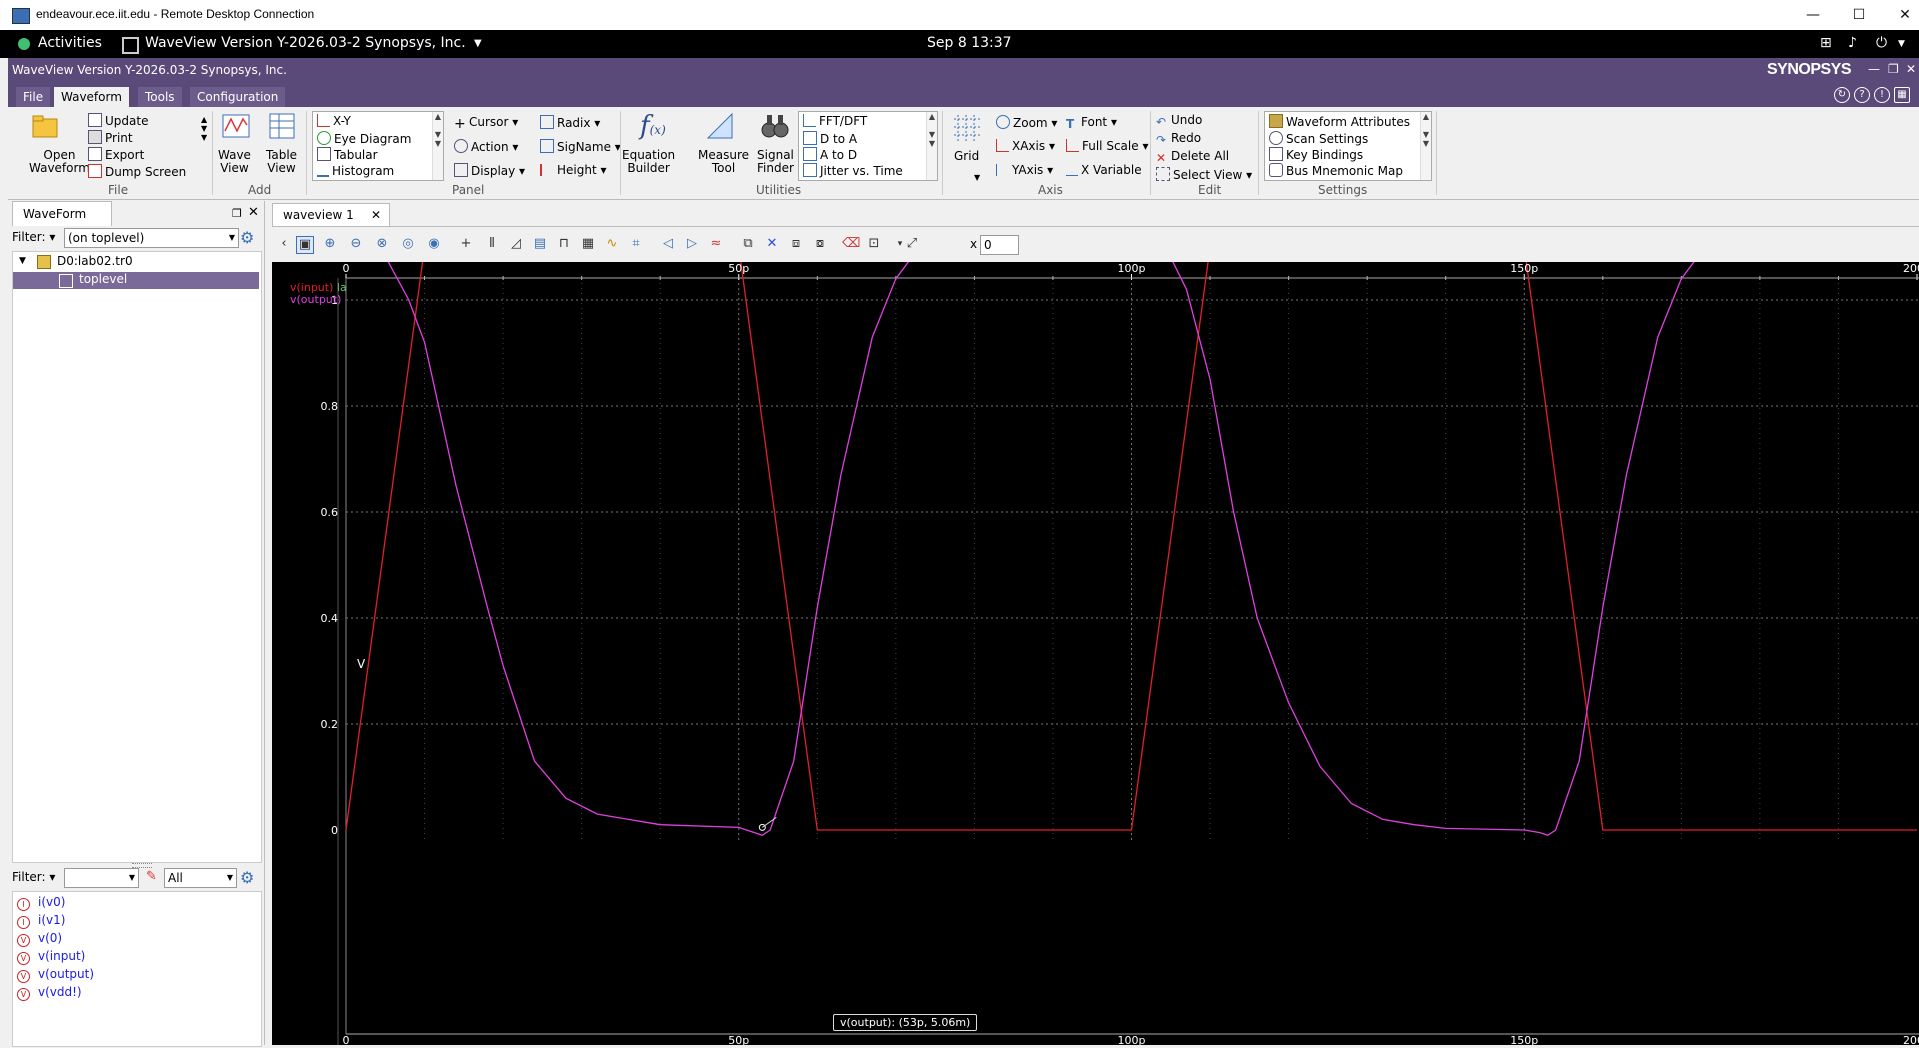 The image size is (1919, 1048). Describe the element at coordinates (331, 214) in the screenshot. I see `waveview-tab: waveview 1 ✕` at that location.